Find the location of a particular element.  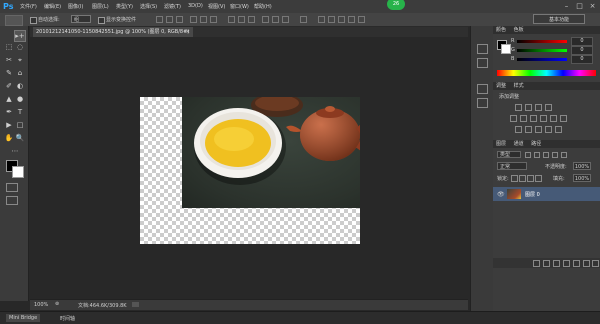

pen-tool-icon: ✒ is located at coordinates (9, 112).